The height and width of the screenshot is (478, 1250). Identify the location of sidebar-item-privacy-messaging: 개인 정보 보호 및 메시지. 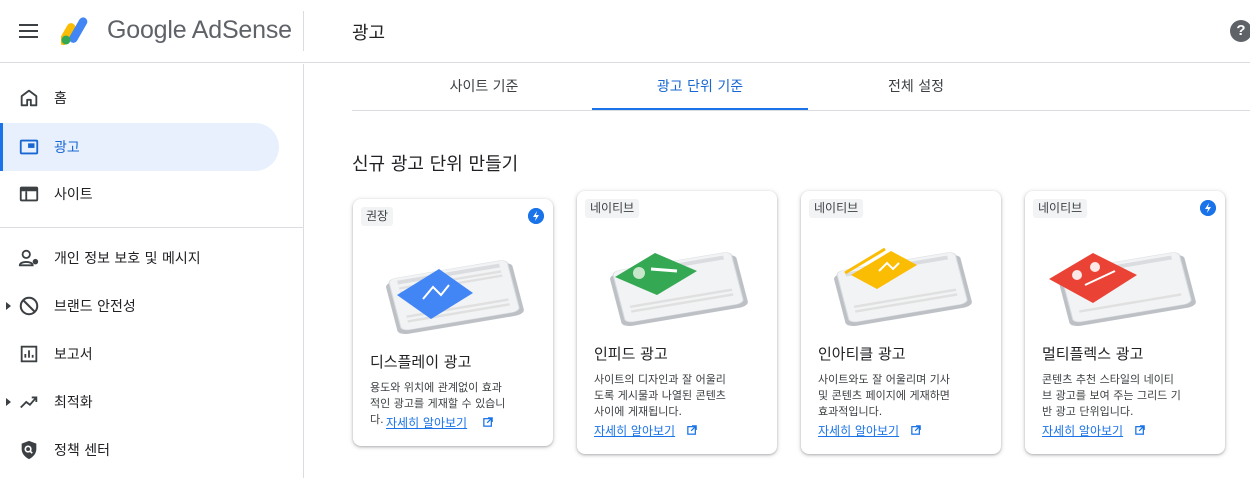
(139, 258).